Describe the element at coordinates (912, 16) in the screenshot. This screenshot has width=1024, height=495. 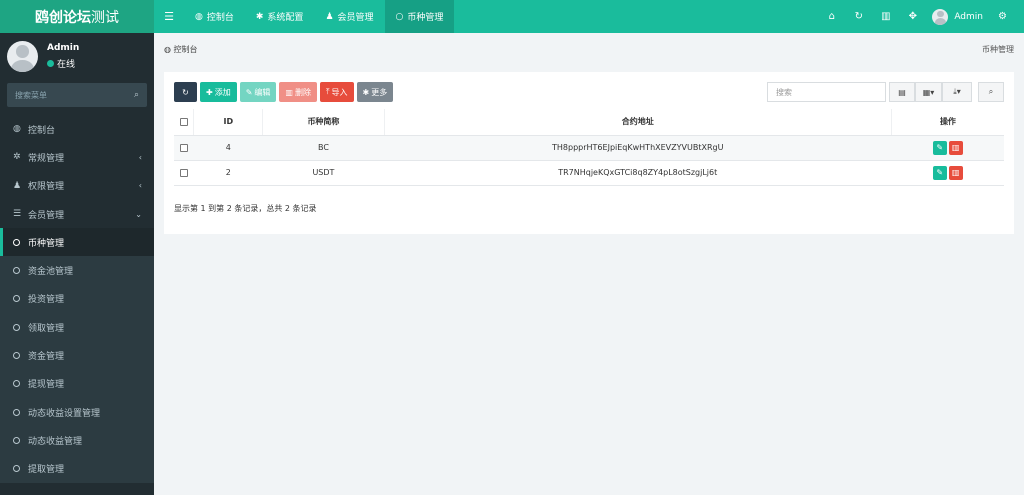
I see `fullscreen-icon: ✥` at that location.